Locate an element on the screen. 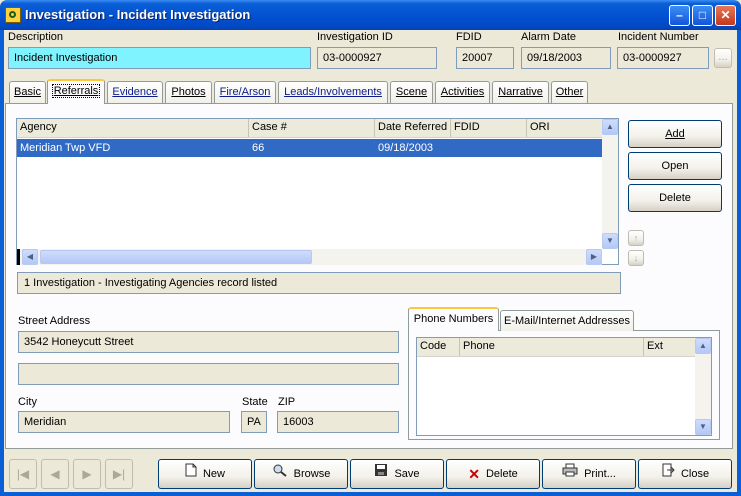 This screenshot has height=496, width=741. scroll-thumb is located at coordinates (176, 257).